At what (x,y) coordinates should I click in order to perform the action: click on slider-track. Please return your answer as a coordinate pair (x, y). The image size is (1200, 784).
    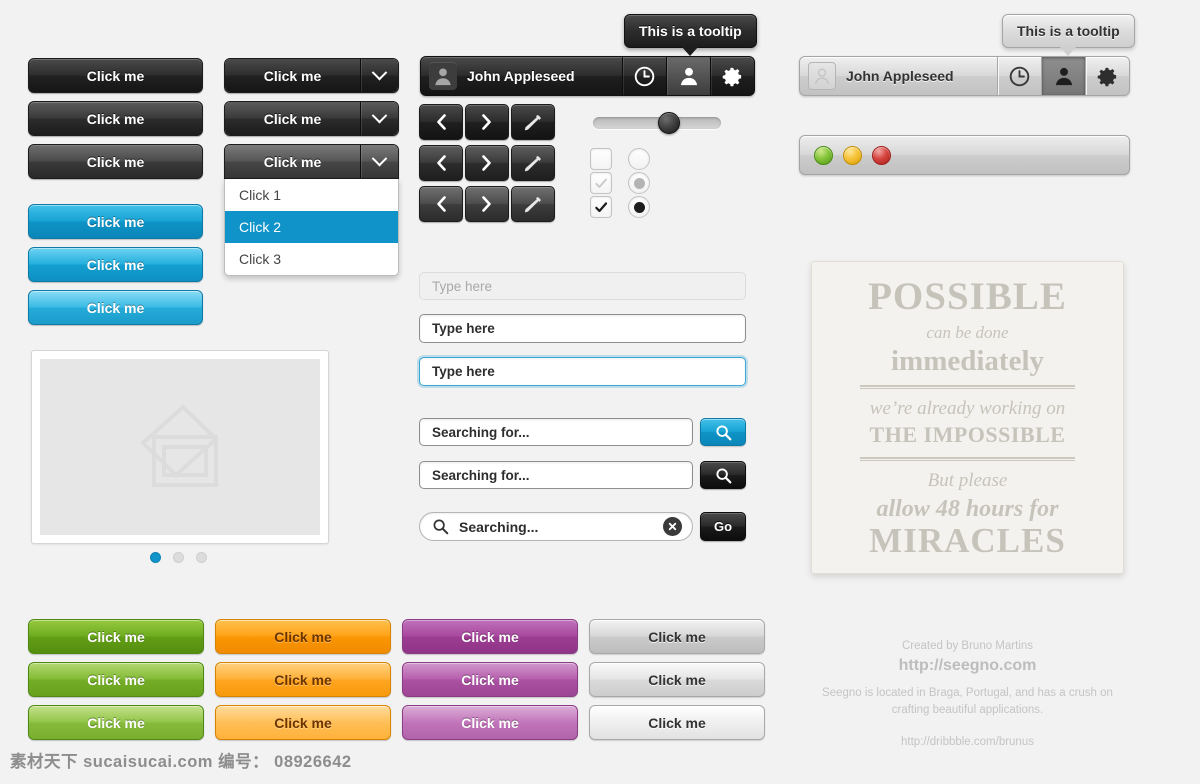
    Looking at the image, I should click on (657, 123).